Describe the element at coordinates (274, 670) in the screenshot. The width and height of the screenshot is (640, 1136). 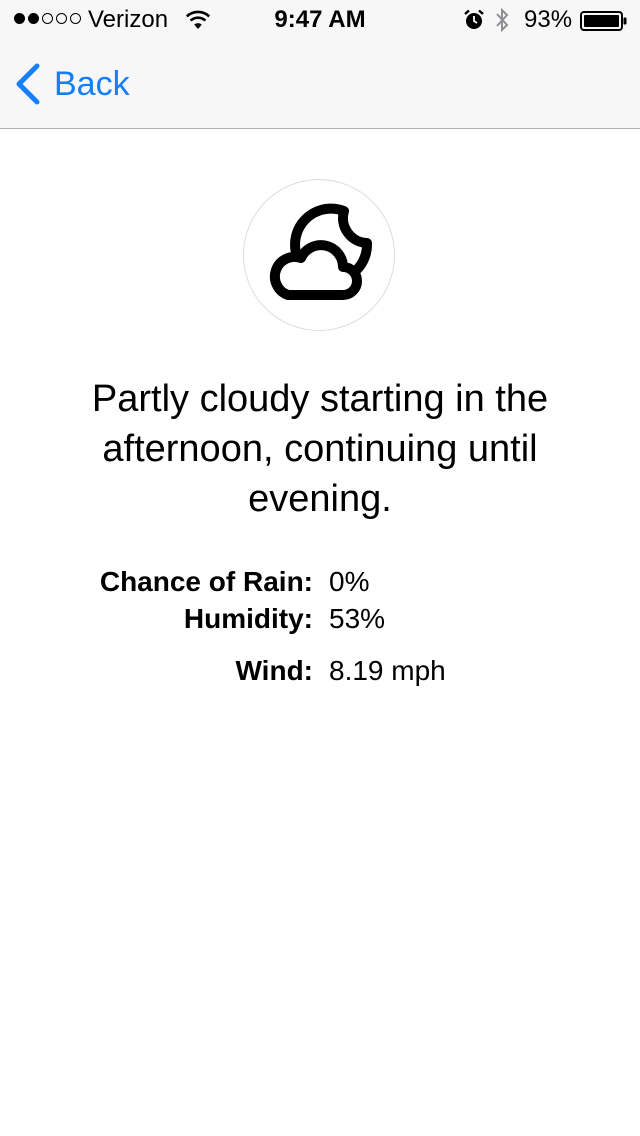
I see `detail-label: Wind:` at that location.